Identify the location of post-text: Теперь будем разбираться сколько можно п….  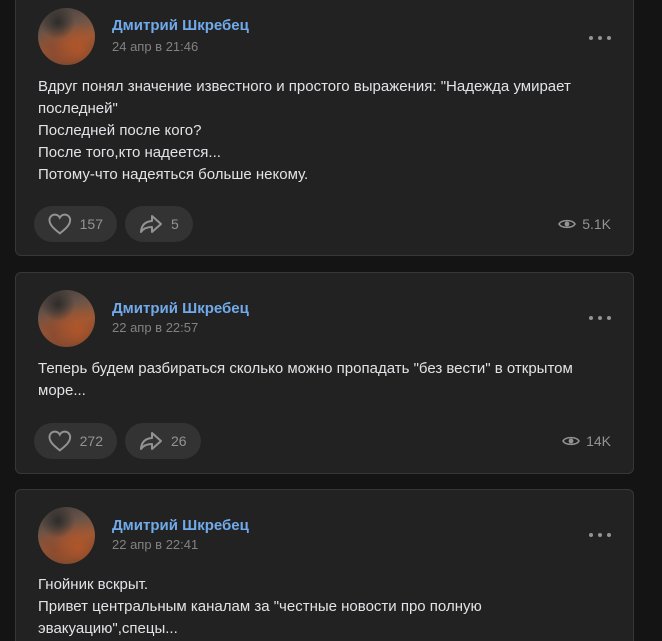
(325, 380).